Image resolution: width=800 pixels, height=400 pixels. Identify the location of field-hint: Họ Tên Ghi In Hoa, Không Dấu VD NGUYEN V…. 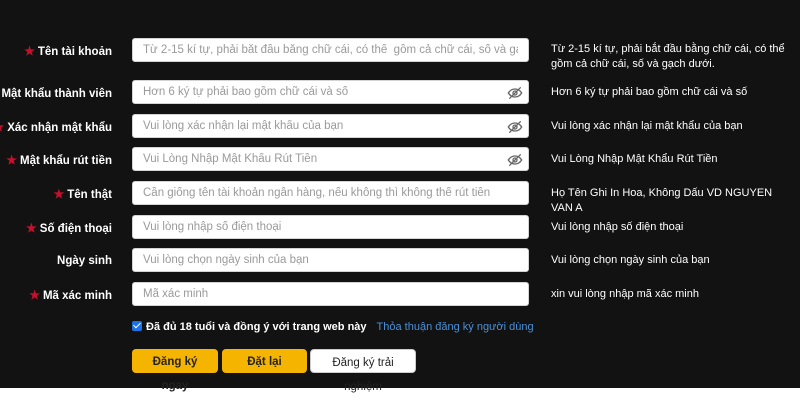
(662, 200).